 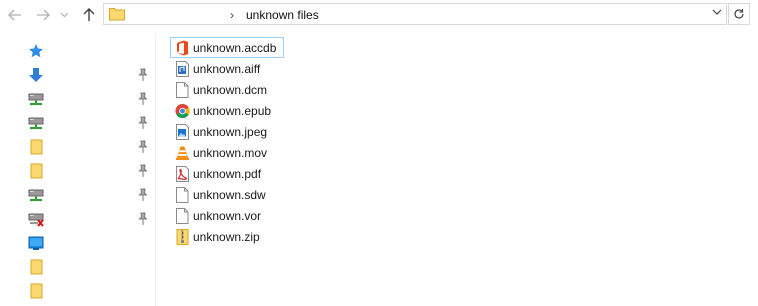 I want to click on file-name: unknown.jpeg, so click(x=230, y=132).